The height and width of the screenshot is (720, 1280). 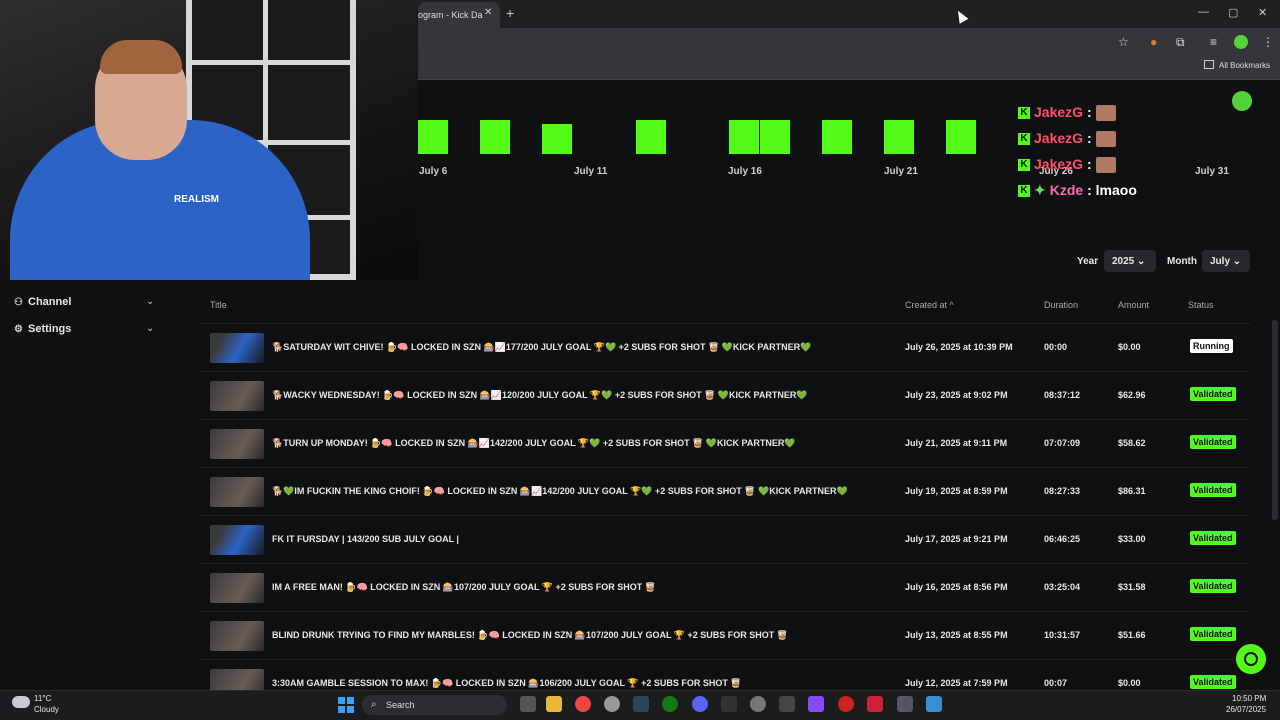 What do you see at coordinates (612, 704) in the screenshot?
I see `obs-icon` at bounding box center [612, 704].